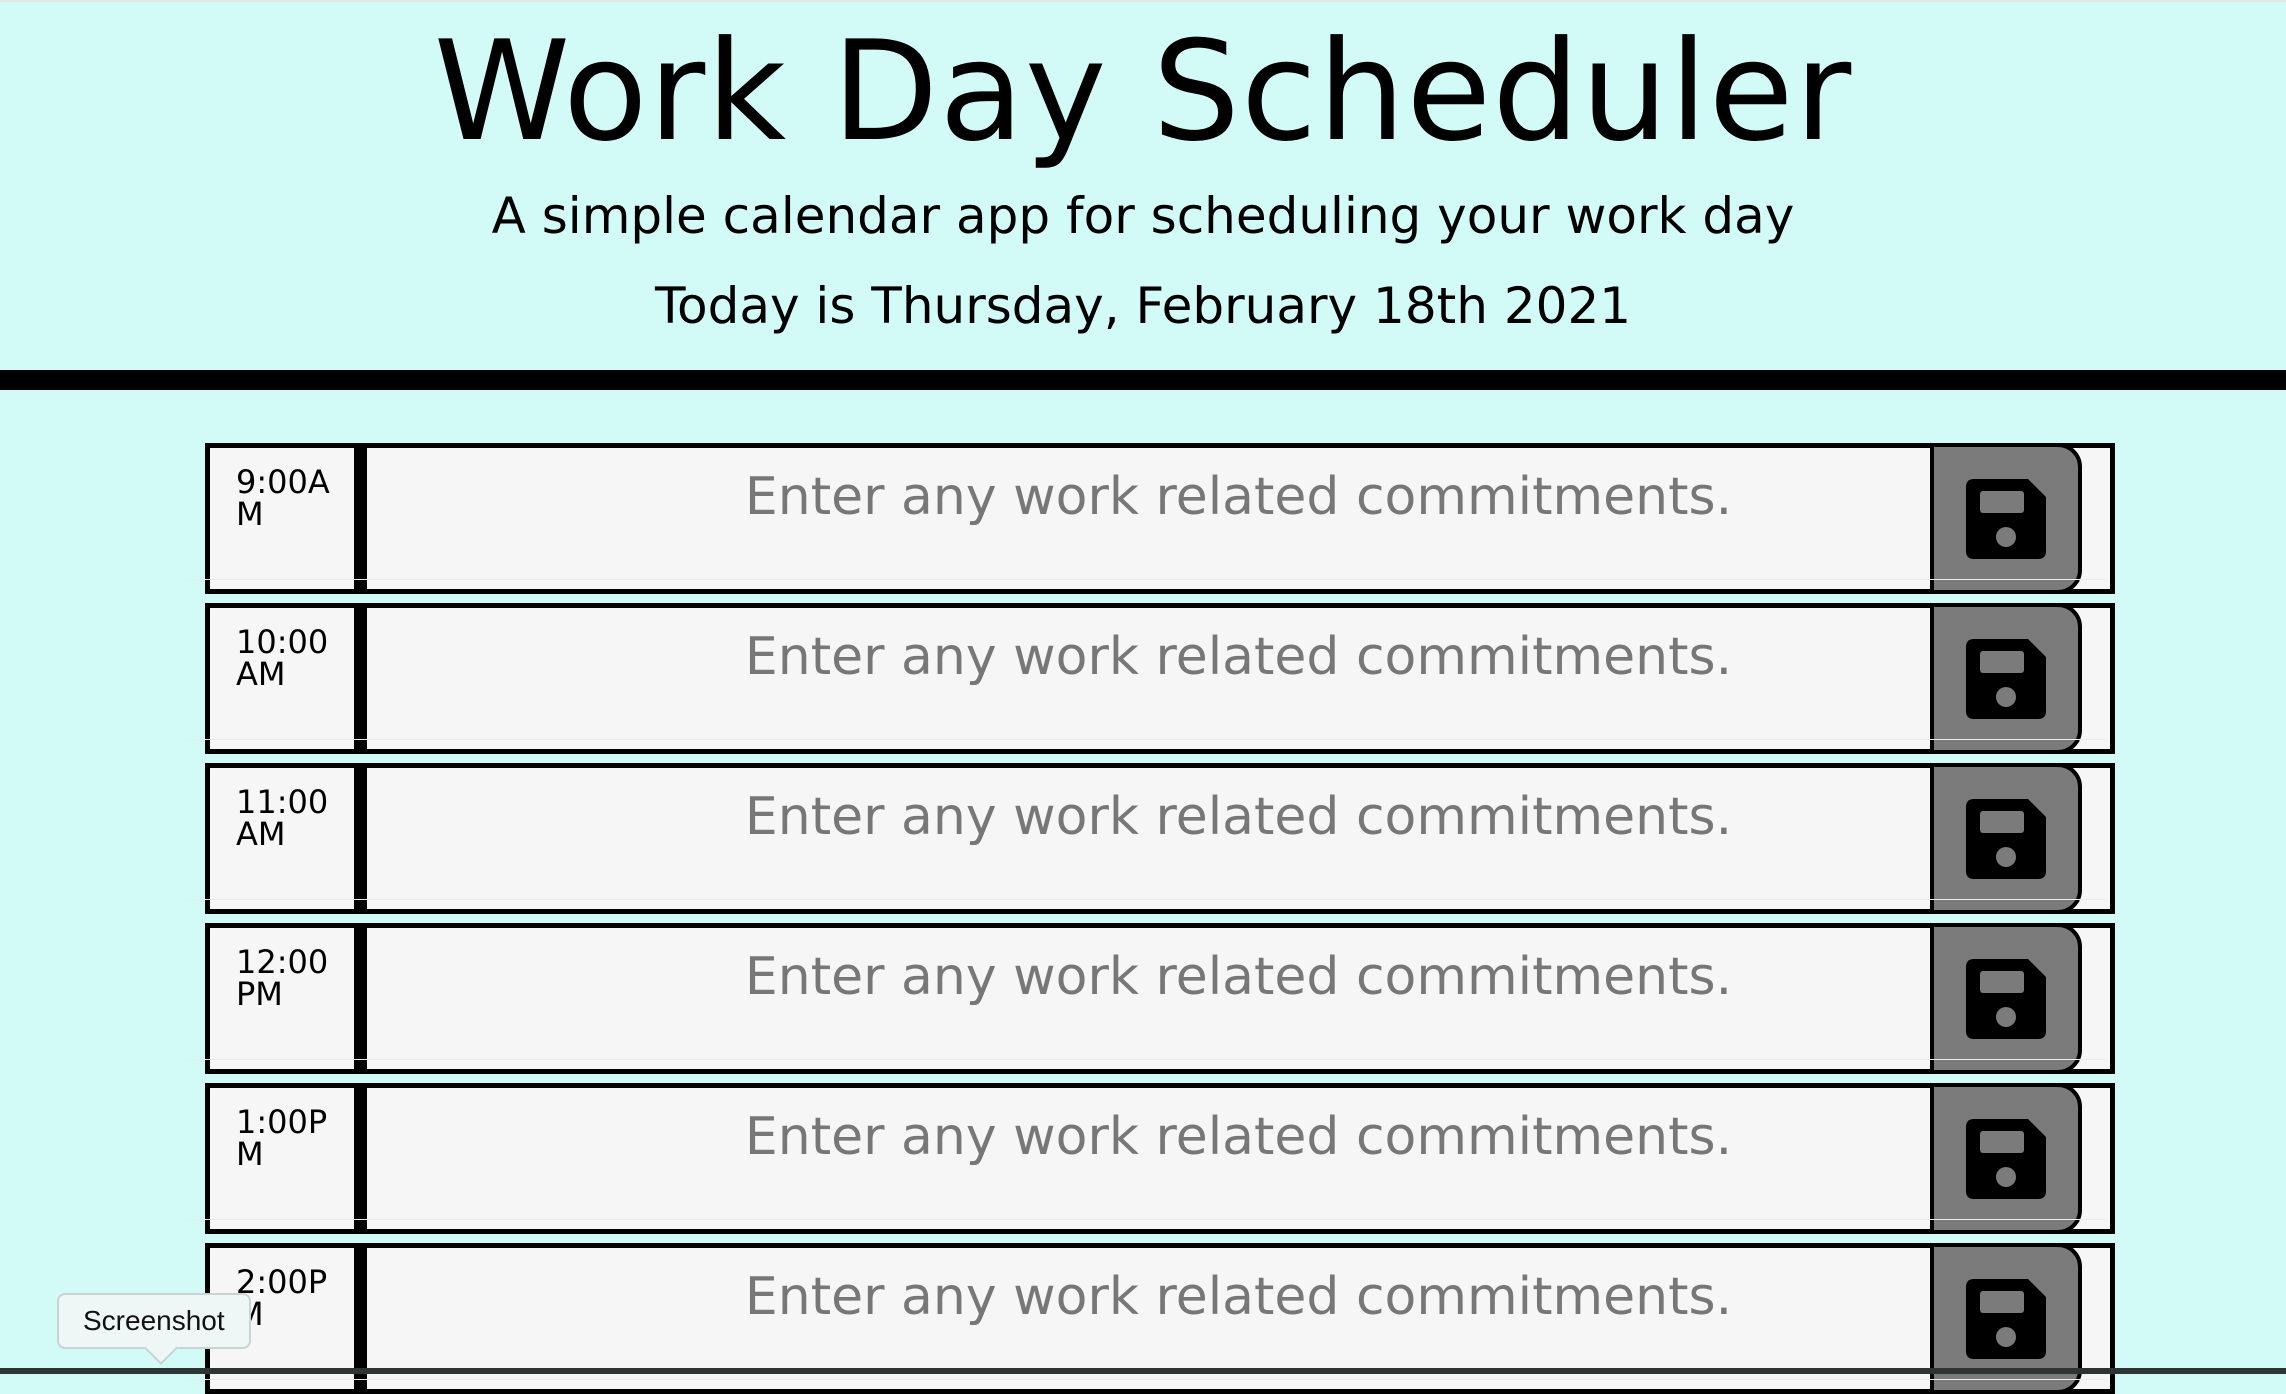 This screenshot has height=1394, width=2286. Describe the element at coordinates (1143, 1371) in the screenshot. I see `window-bottom-edge` at that location.